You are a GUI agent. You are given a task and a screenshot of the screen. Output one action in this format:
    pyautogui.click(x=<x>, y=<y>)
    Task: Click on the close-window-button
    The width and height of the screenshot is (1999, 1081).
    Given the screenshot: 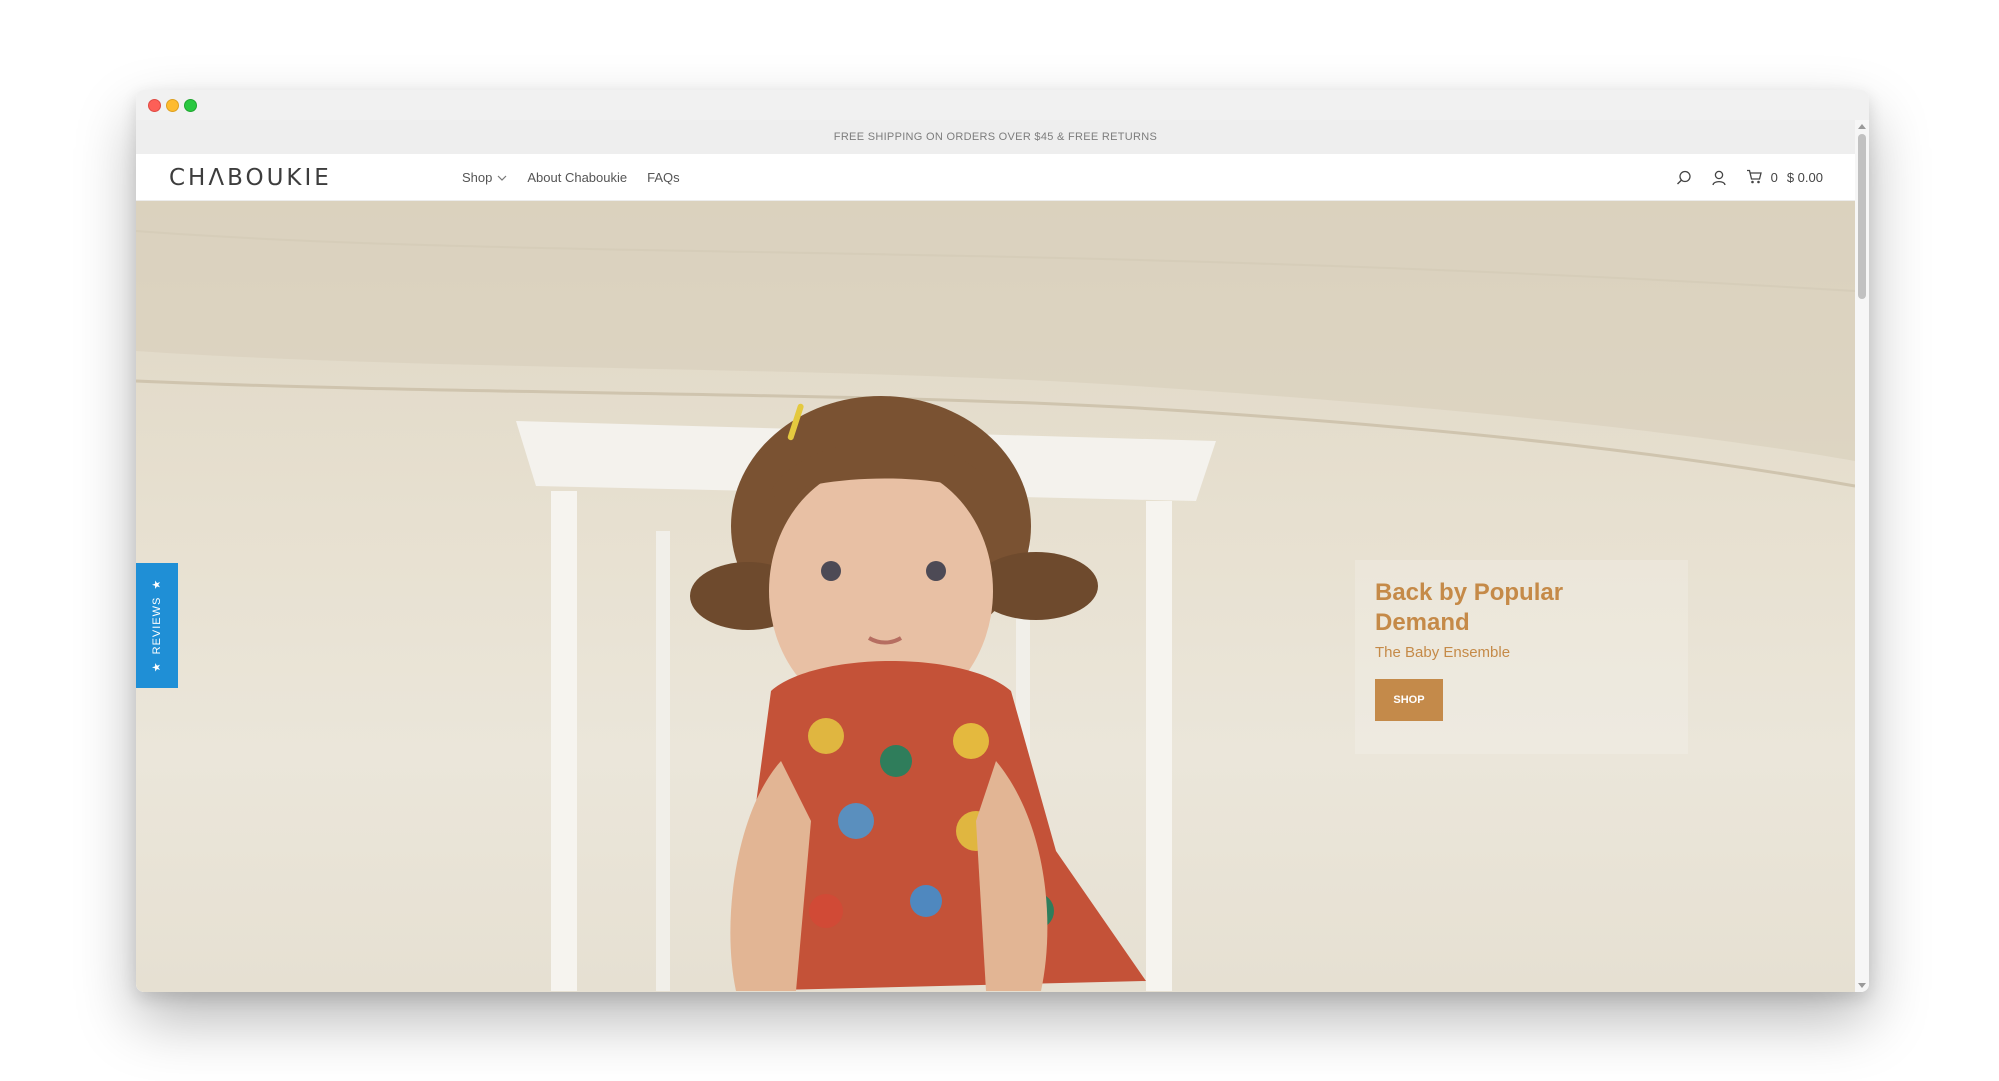 What is the action you would take?
    pyautogui.click(x=154, y=105)
    